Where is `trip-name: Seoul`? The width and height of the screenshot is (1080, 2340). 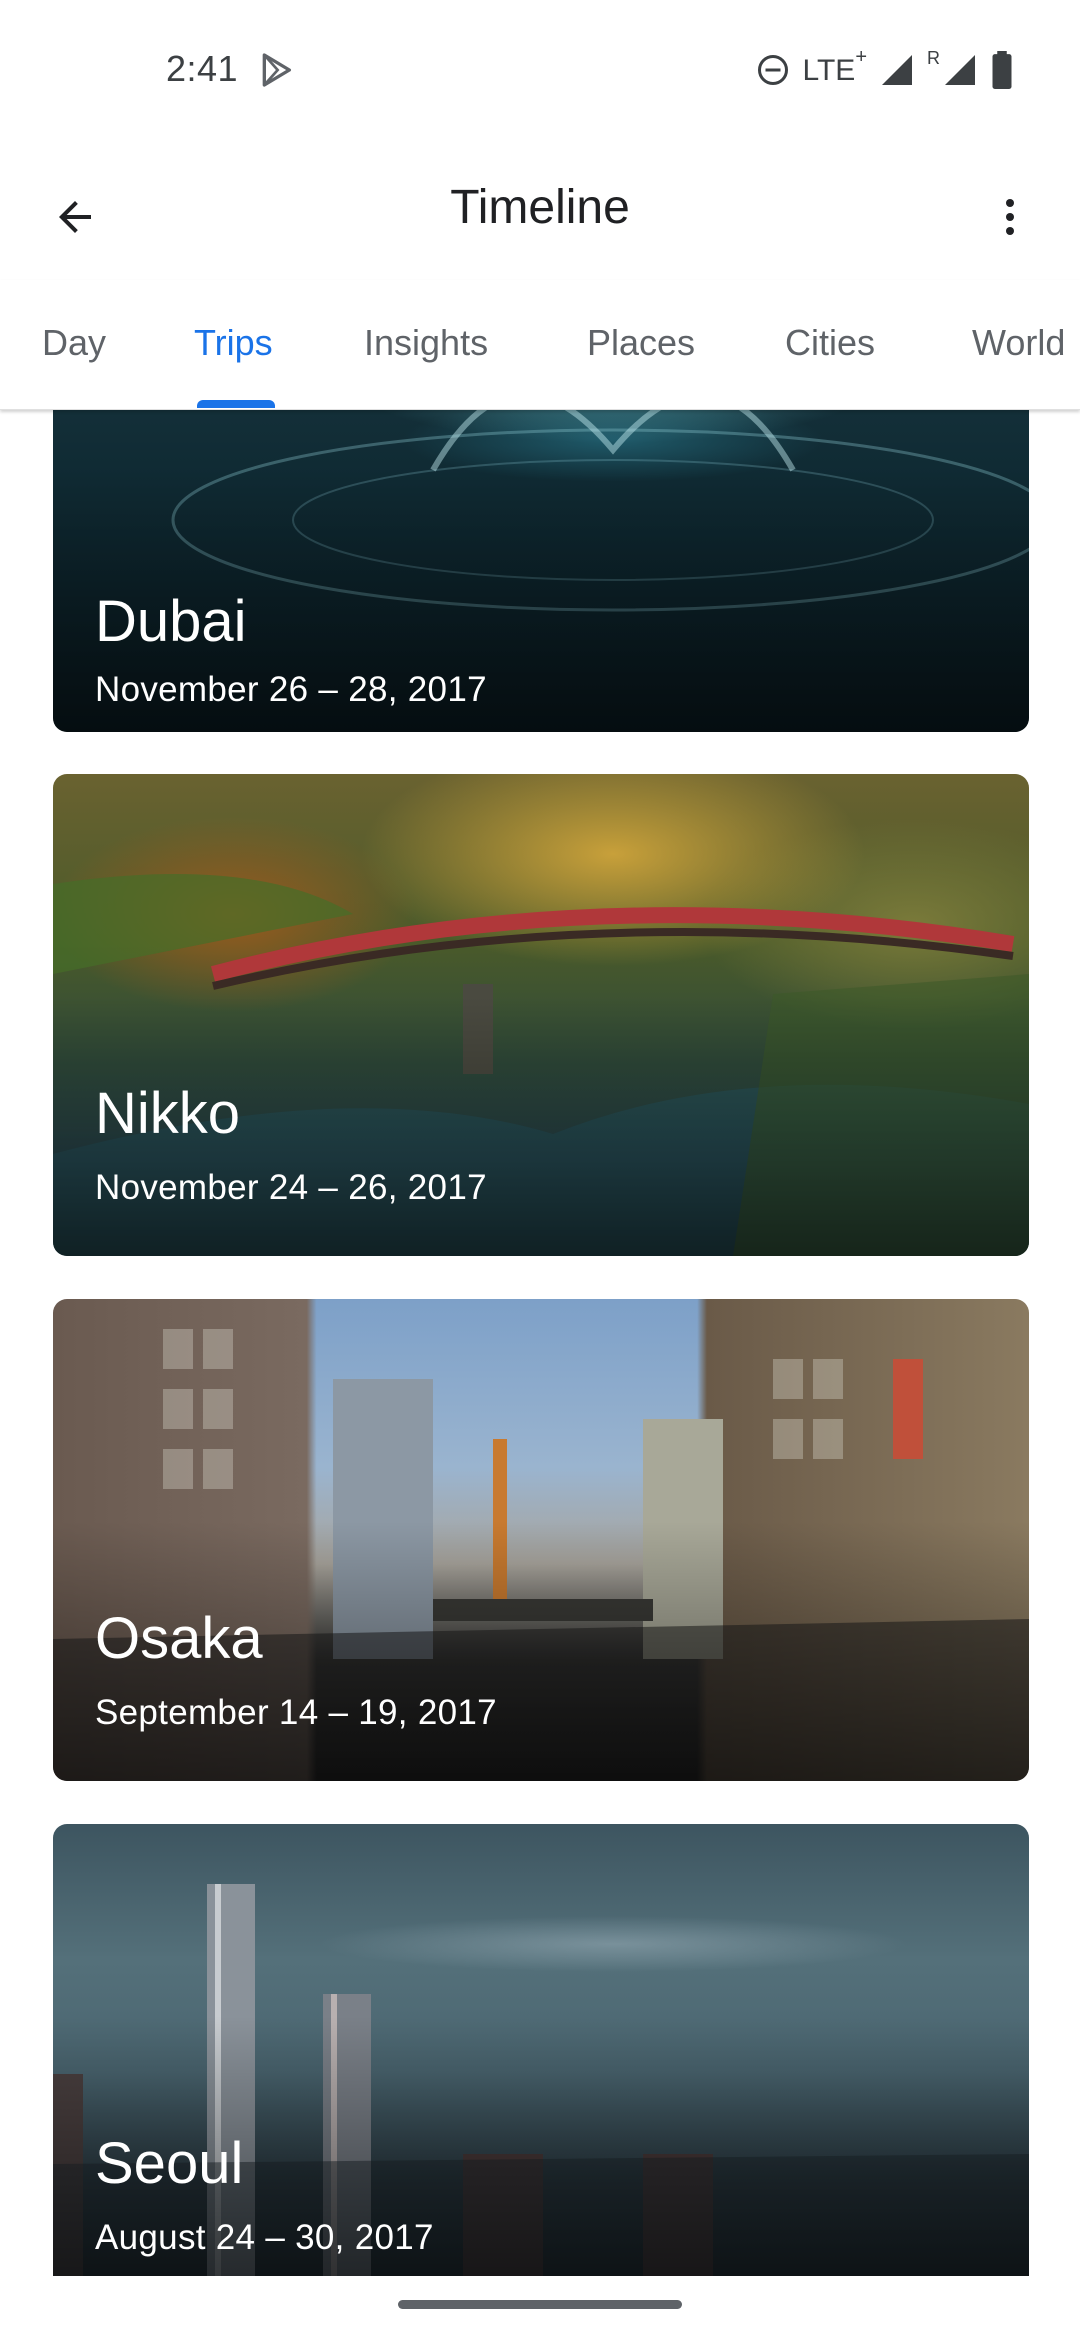 trip-name: Seoul is located at coordinates (169, 2163).